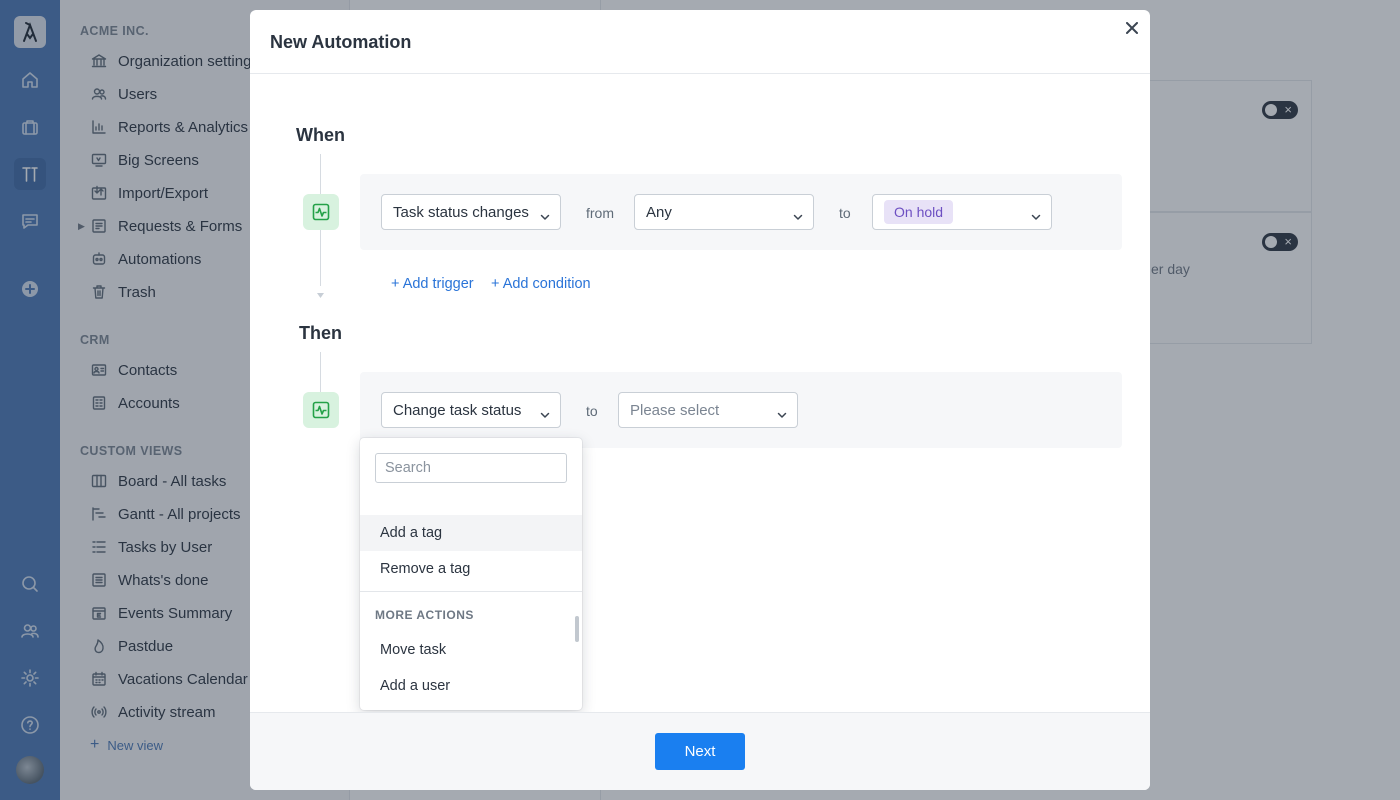  Describe the element at coordinates (471, 591) in the screenshot. I see `menu-divider` at that location.